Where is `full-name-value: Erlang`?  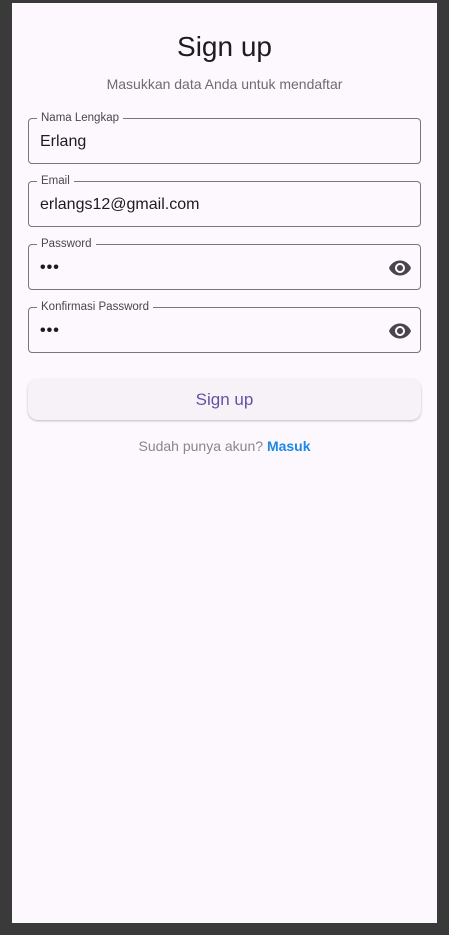 full-name-value: Erlang is located at coordinates (63, 141).